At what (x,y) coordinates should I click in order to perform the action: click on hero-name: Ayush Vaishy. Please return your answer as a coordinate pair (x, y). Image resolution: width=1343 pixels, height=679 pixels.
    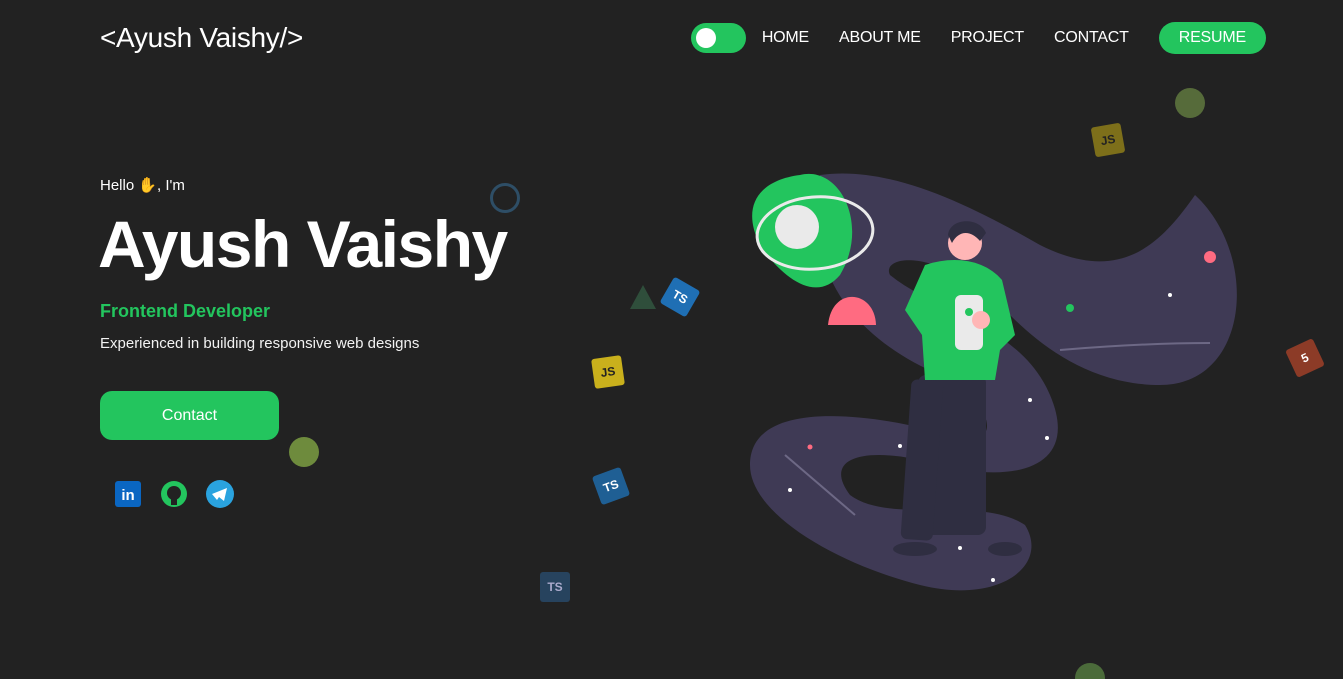
    Looking at the image, I should click on (303, 244).